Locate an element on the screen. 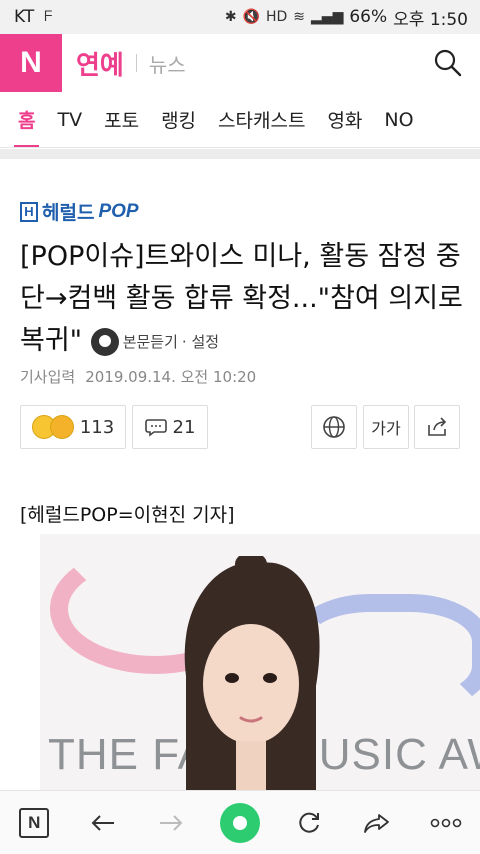  refresh-icon is located at coordinates (308, 822).